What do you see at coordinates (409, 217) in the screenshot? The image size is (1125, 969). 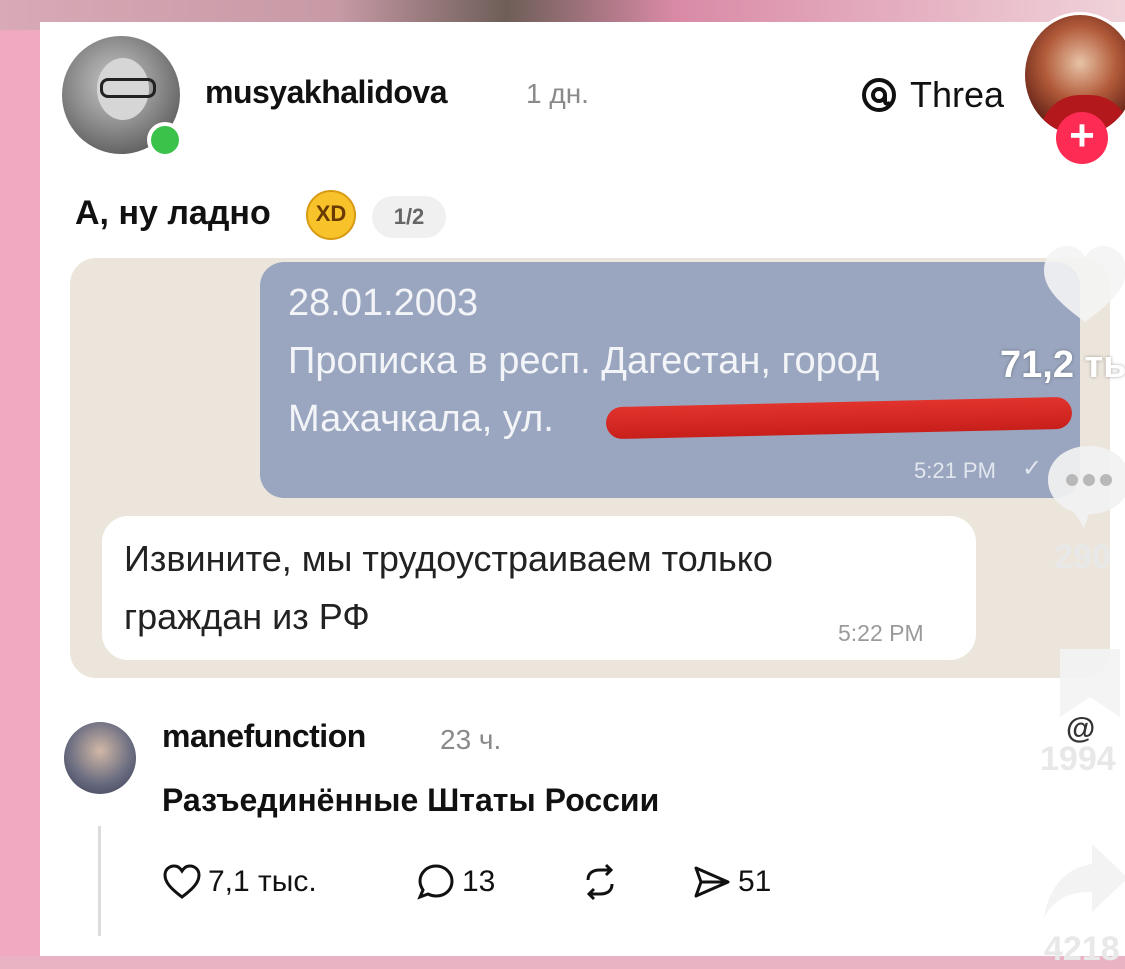 I see `page-indicator-badge: 1/2` at bounding box center [409, 217].